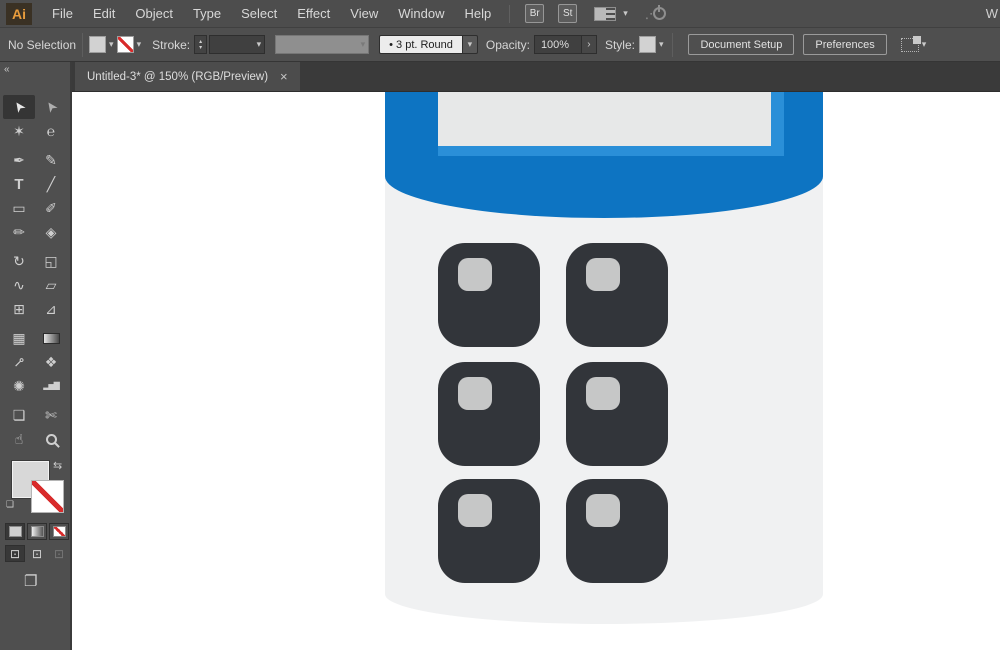 The width and height of the screenshot is (1000, 650). I want to click on menu-type: Type, so click(207, 14).